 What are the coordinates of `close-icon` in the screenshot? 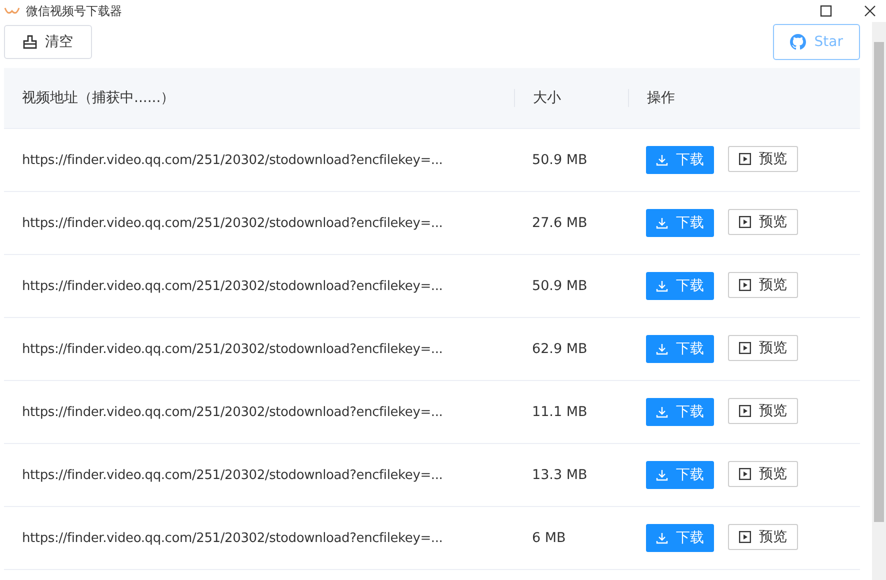 It's located at (870, 11).